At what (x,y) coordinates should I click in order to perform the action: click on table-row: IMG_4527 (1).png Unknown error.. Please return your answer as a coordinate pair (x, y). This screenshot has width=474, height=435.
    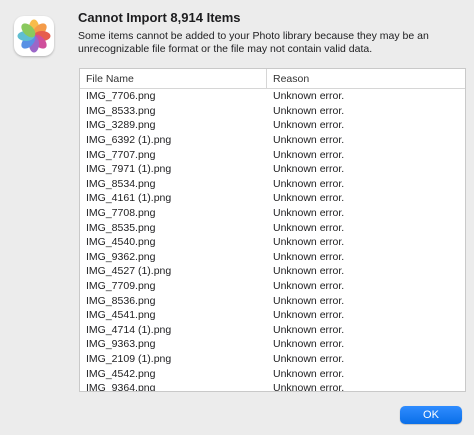
    Looking at the image, I should click on (272, 271).